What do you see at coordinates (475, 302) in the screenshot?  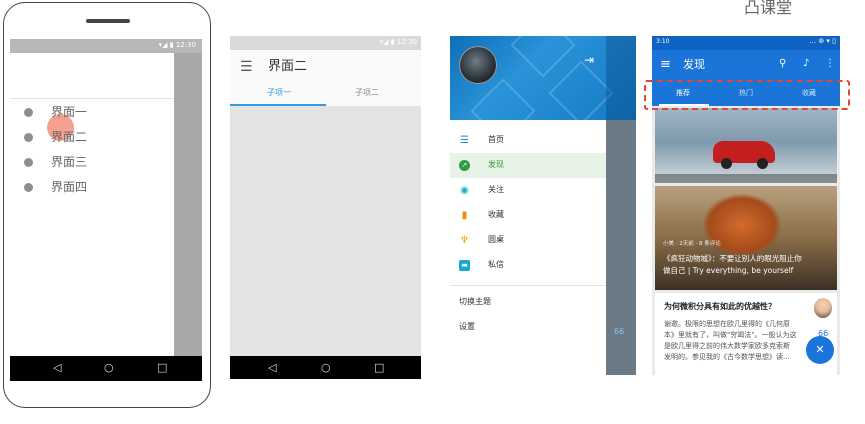 I see `switch-theme-item: 切换主题` at bounding box center [475, 302].